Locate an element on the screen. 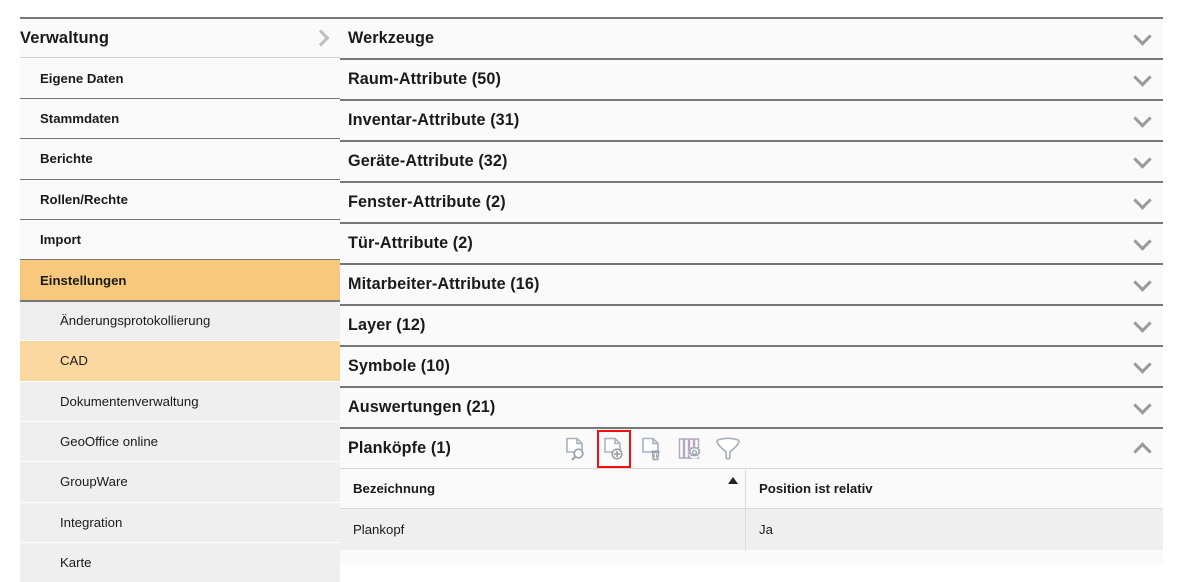 The image size is (1183, 582). accordion-section-mitarbeiter-attribute: Mitarbeiter-Attribute (16) is located at coordinates (751, 283).